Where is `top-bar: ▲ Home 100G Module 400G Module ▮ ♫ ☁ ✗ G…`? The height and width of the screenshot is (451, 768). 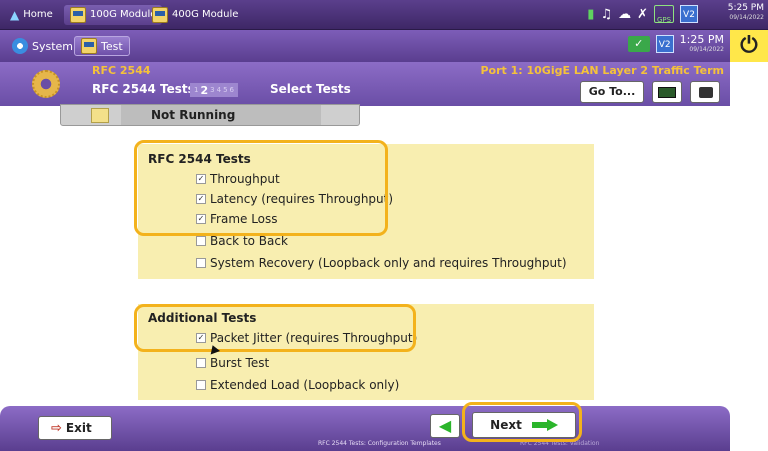 top-bar: ▲ Home 100G Module 400G Module ▮ ♫ ☁ ✗ G… is located at coordinates (384, 15).